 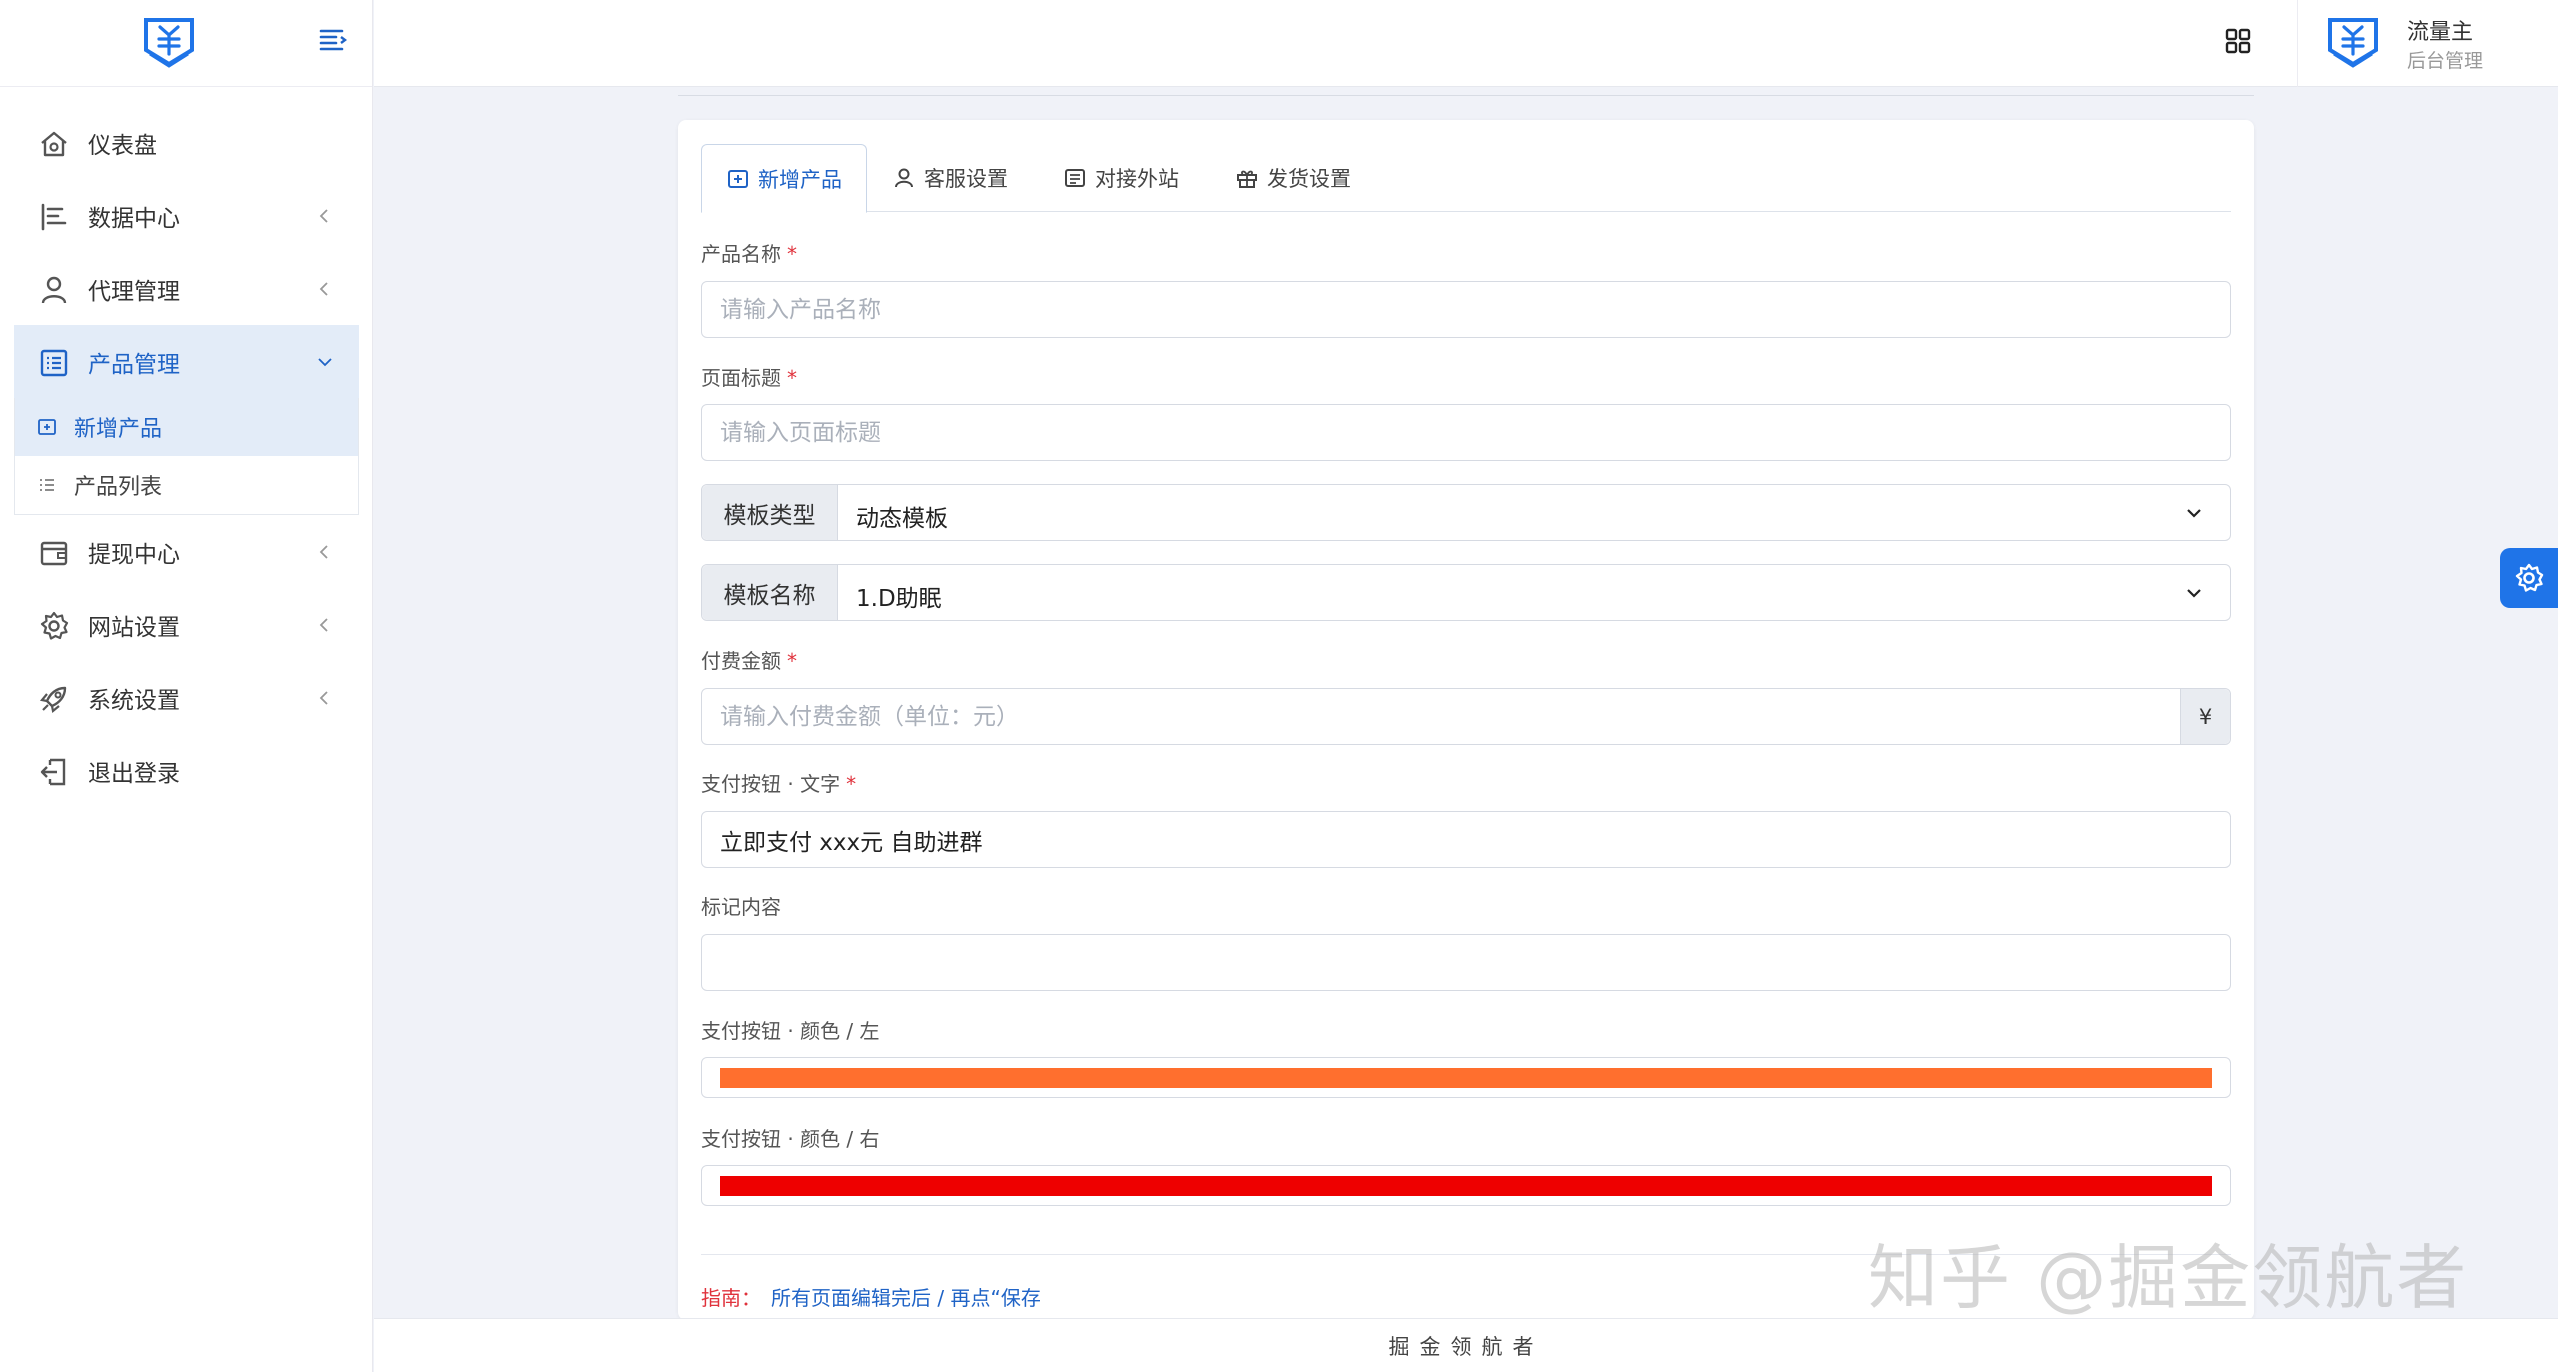 I want to click on tab-add-product: 新增产品, so click(x=784, y=178).